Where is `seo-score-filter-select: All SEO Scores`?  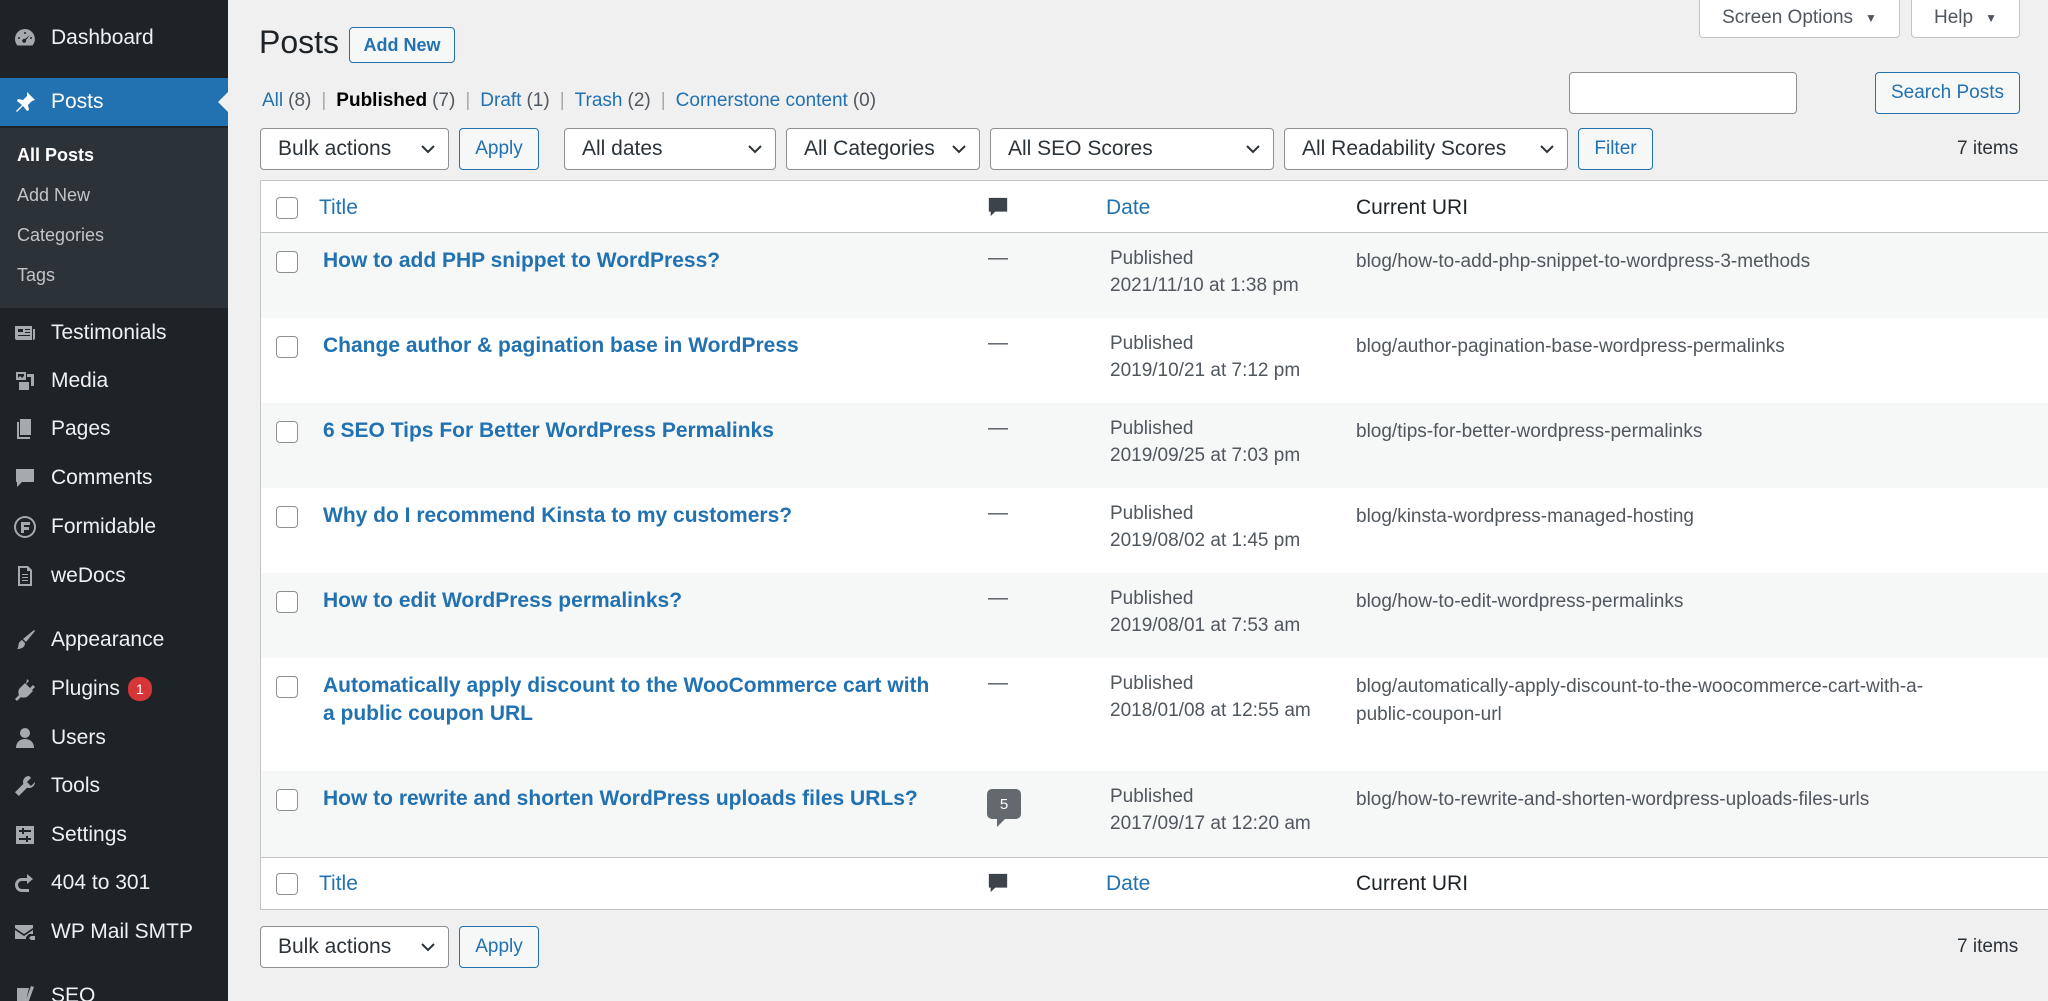 seo-score-filter-select: All SEO Scores is located at coordinates (1132, 149).